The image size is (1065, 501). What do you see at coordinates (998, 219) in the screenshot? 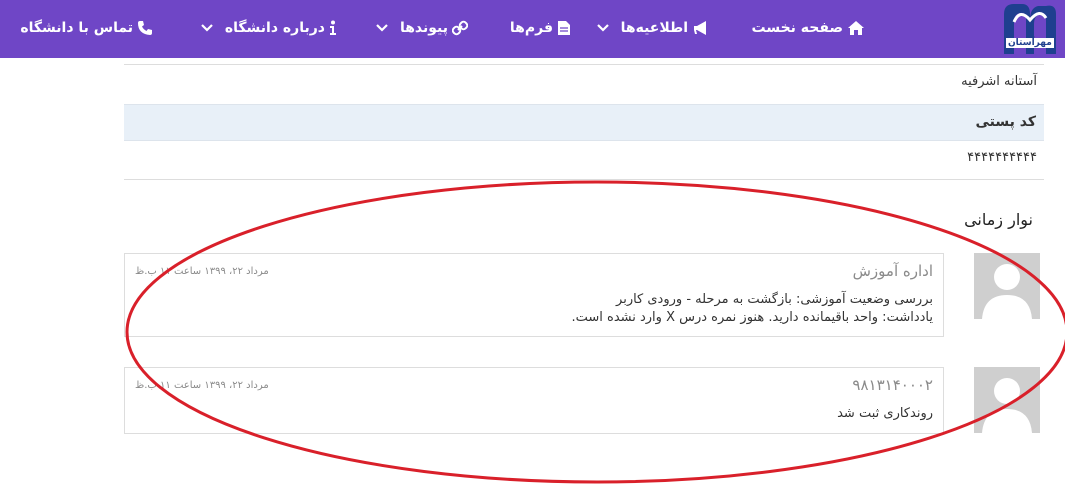
I see `timeline-title: نوار زمانی` at bounding box center [998, 219].